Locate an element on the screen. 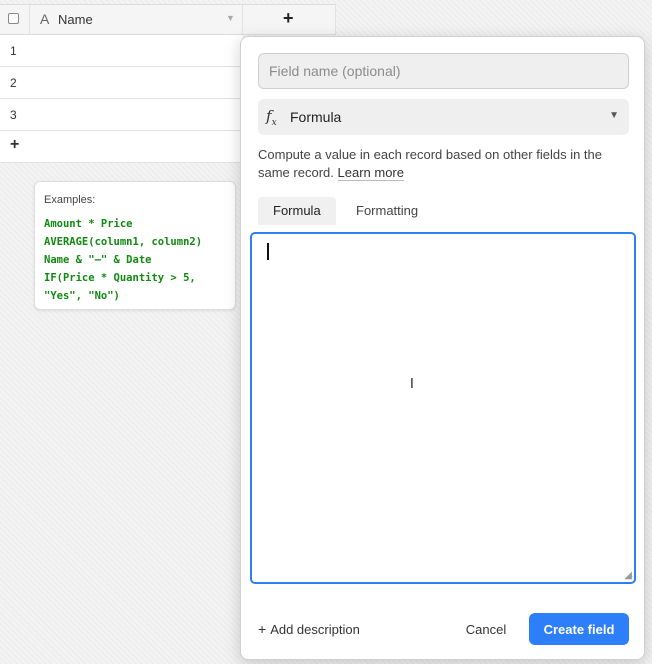  row-number: 1 is located at coordinates (13, 51).